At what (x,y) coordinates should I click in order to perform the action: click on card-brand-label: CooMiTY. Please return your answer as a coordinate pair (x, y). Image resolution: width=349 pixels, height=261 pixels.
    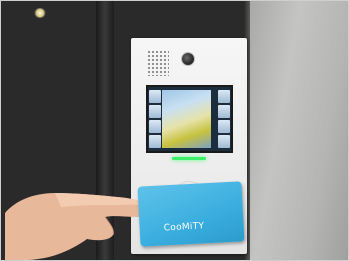
    Looking at the image, I should click on (184, 227).